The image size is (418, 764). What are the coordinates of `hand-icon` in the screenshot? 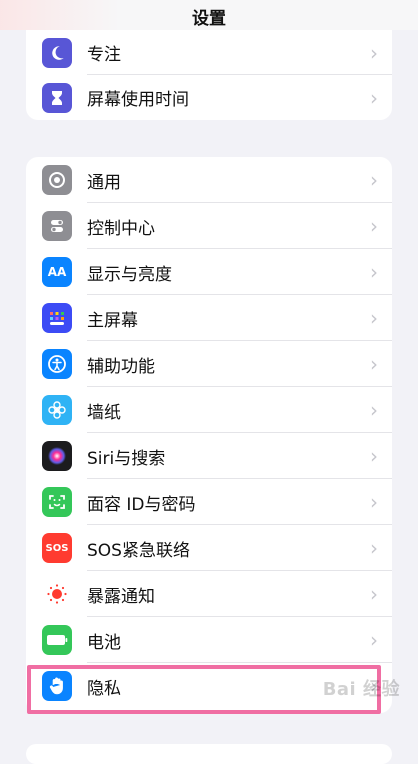 It's located at (57, 686).